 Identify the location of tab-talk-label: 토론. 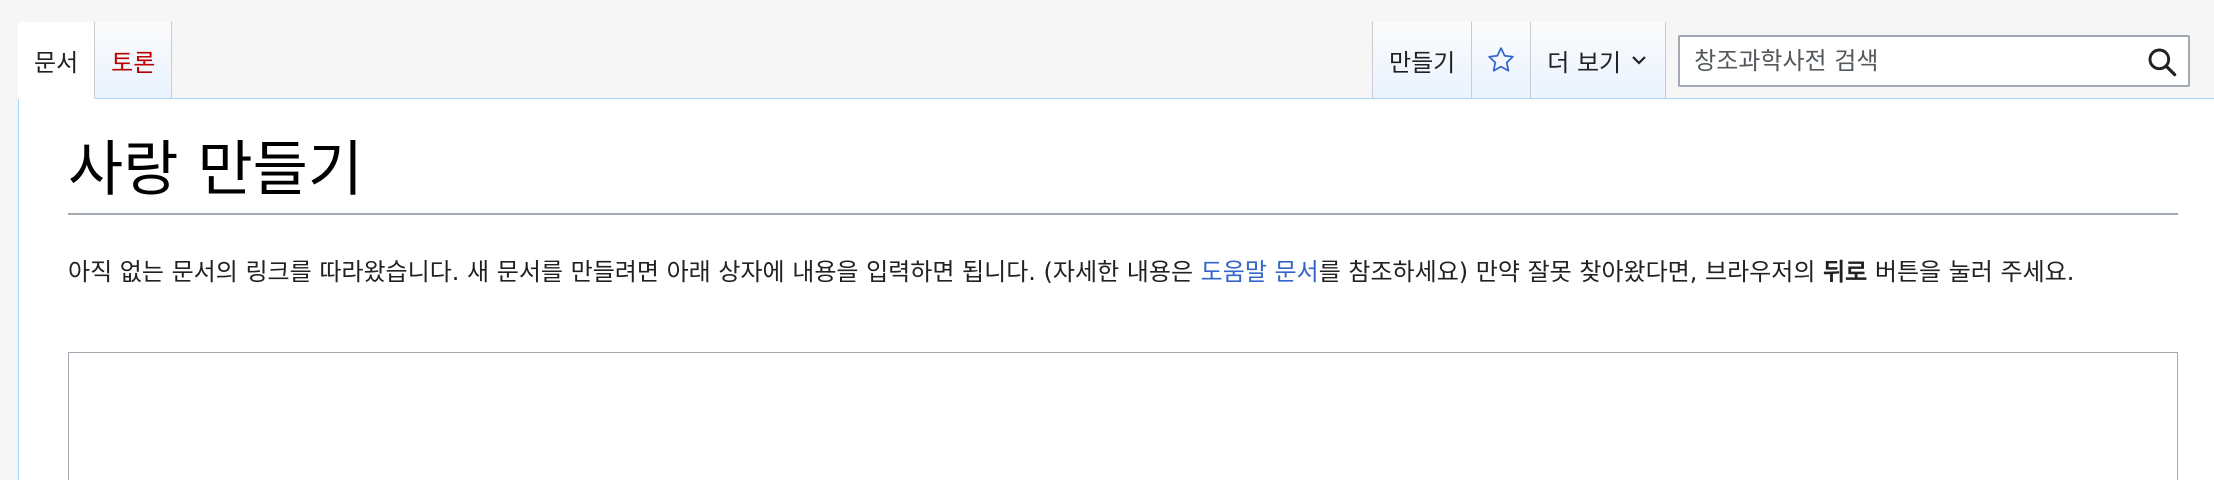
(133, 62).